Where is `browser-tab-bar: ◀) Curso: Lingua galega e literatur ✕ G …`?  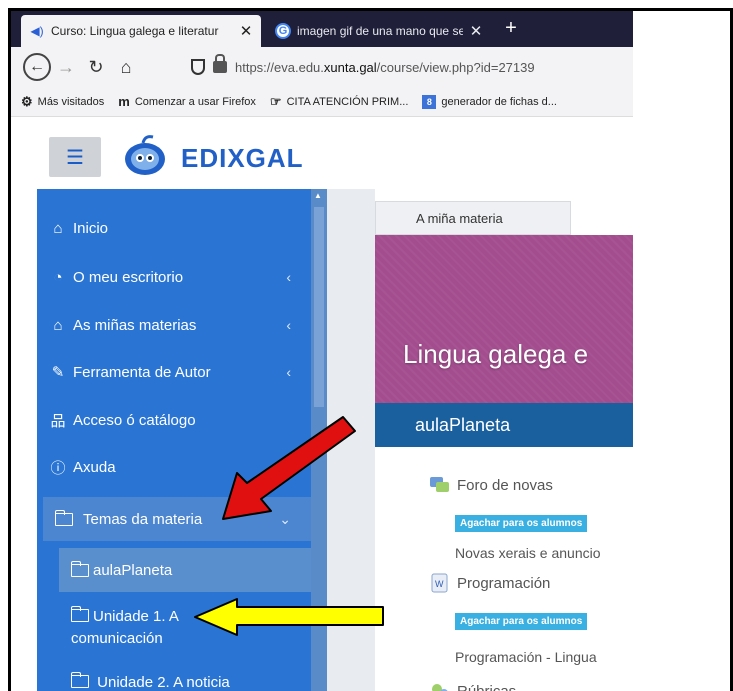
browser-tab-bar: ◀) Curso: Lingua galega e literatur ✕ G … is located at coordinates (322, 29).